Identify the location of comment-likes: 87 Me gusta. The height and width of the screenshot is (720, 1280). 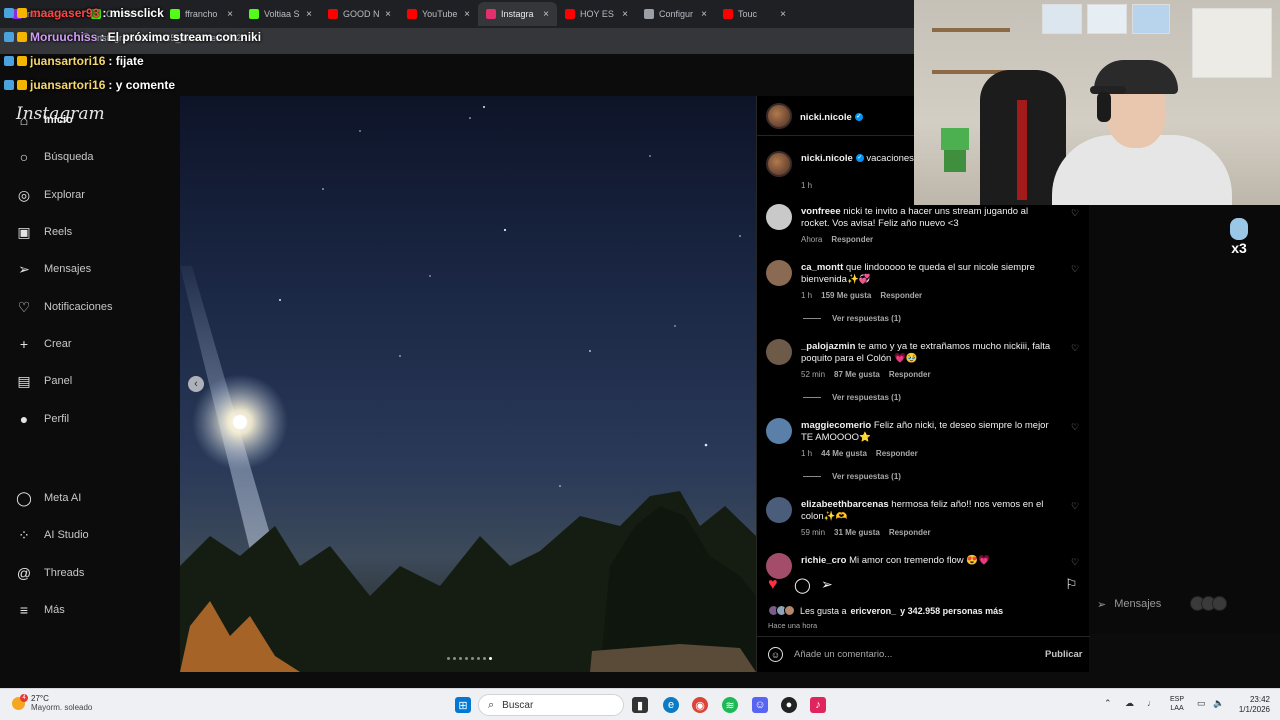
(857, 374).